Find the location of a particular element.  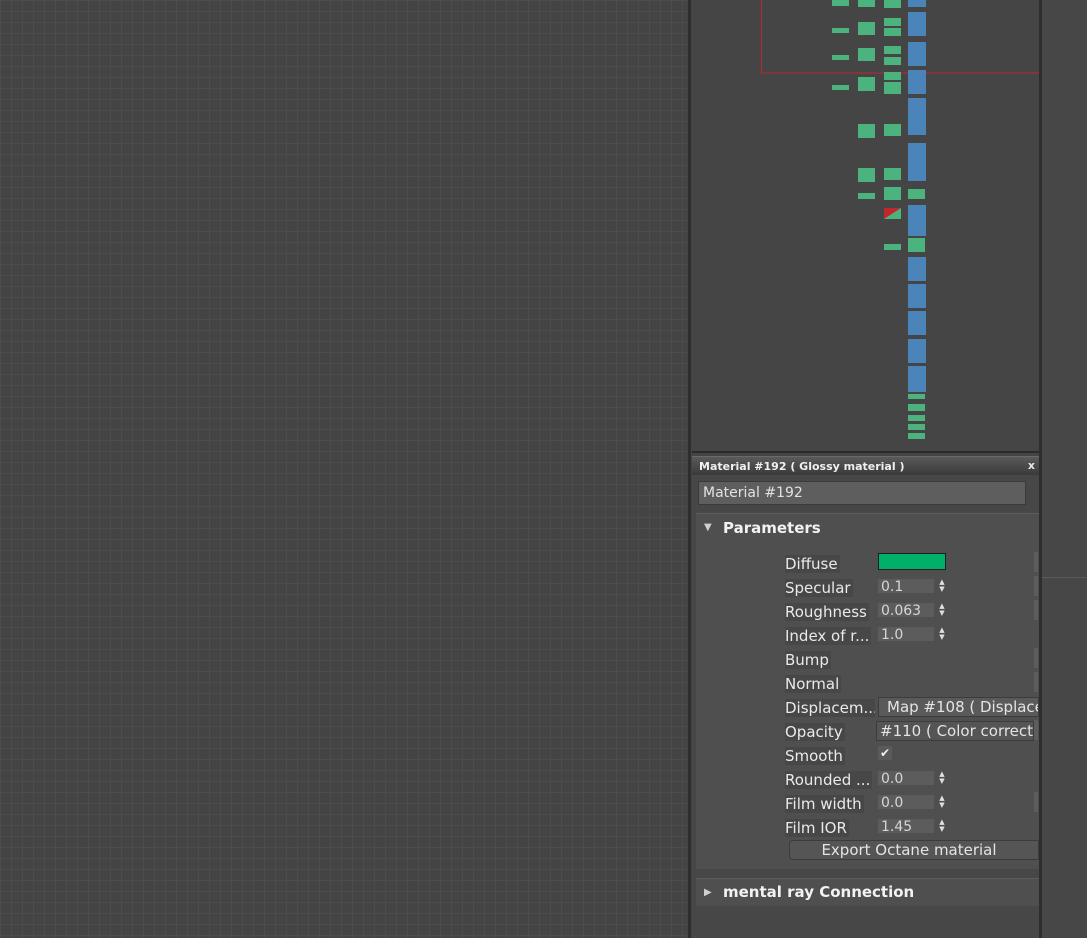

opacity-row: Opacity #110 ( Color correct is located at coordinates (867, 730).